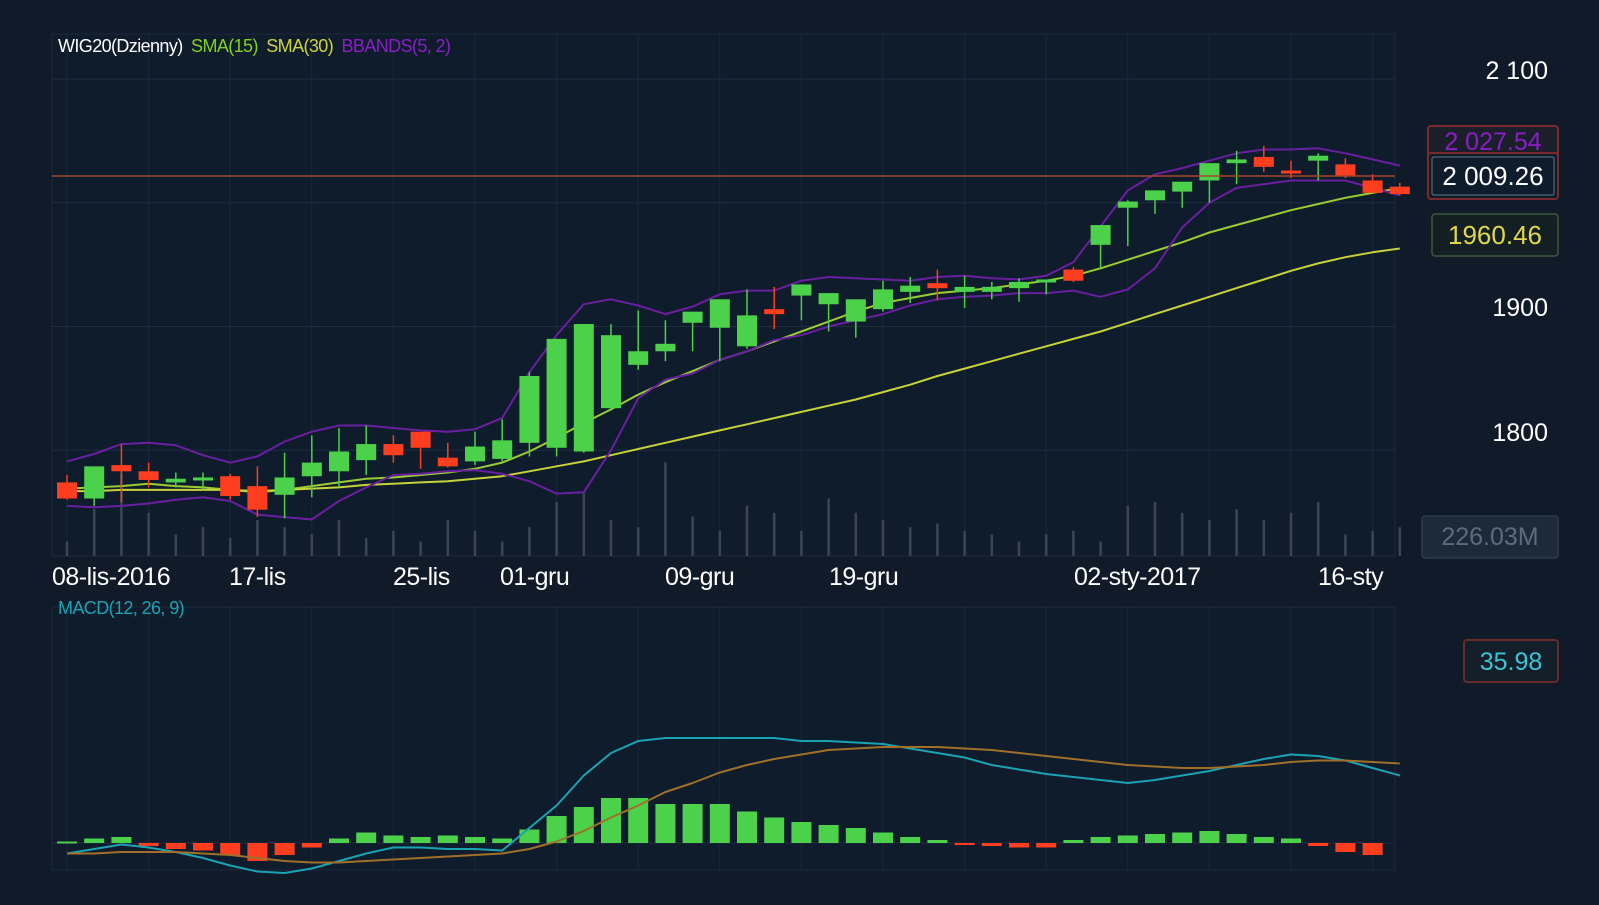 The image size is (1599, 905). I want to click on symbol-legend: WIG20(Dzienny), so click(120, 46).